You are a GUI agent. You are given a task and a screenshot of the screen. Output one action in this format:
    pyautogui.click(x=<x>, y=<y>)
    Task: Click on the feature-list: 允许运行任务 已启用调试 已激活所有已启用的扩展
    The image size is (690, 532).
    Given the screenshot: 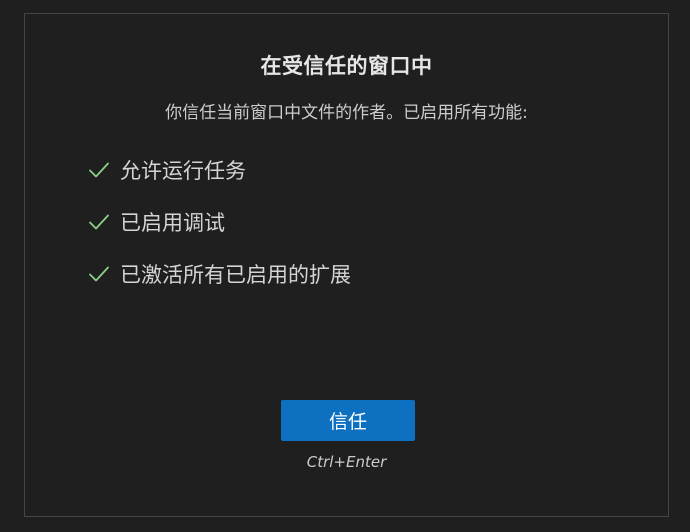 What is the action you would take?
    pyautogui.click(x=219, y=222)
    